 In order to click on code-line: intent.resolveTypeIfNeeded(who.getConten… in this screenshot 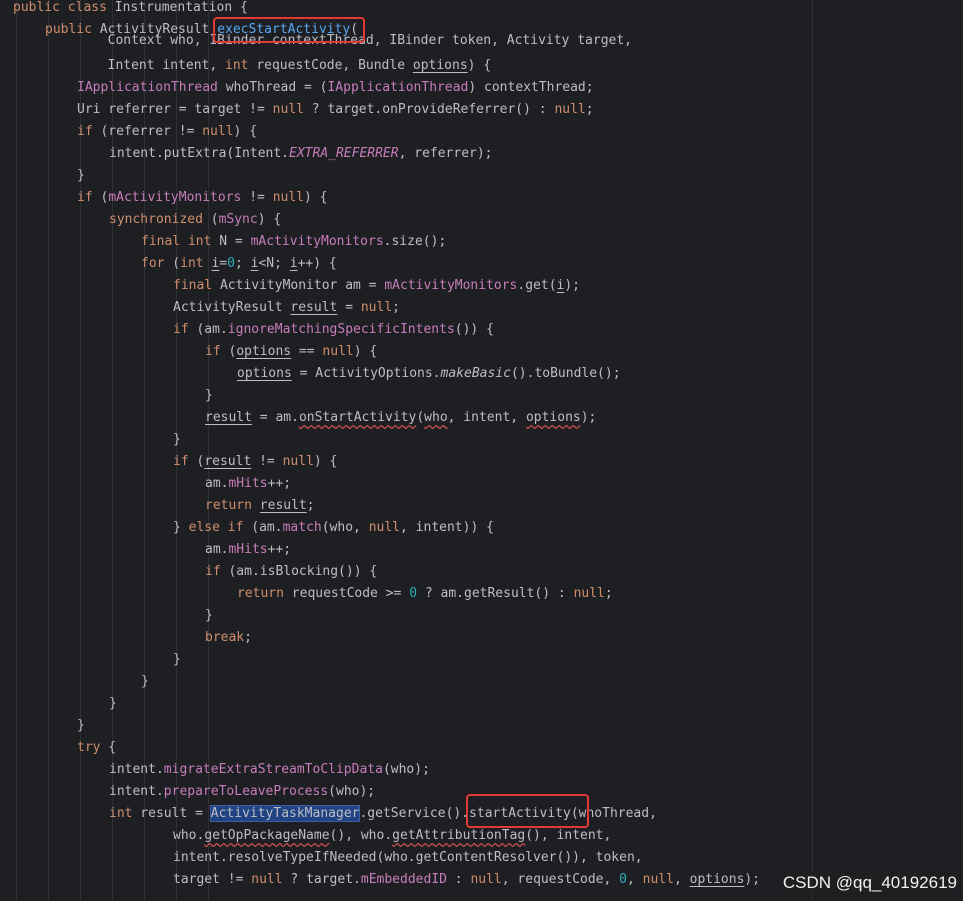, I will do `click(408, 858)`.